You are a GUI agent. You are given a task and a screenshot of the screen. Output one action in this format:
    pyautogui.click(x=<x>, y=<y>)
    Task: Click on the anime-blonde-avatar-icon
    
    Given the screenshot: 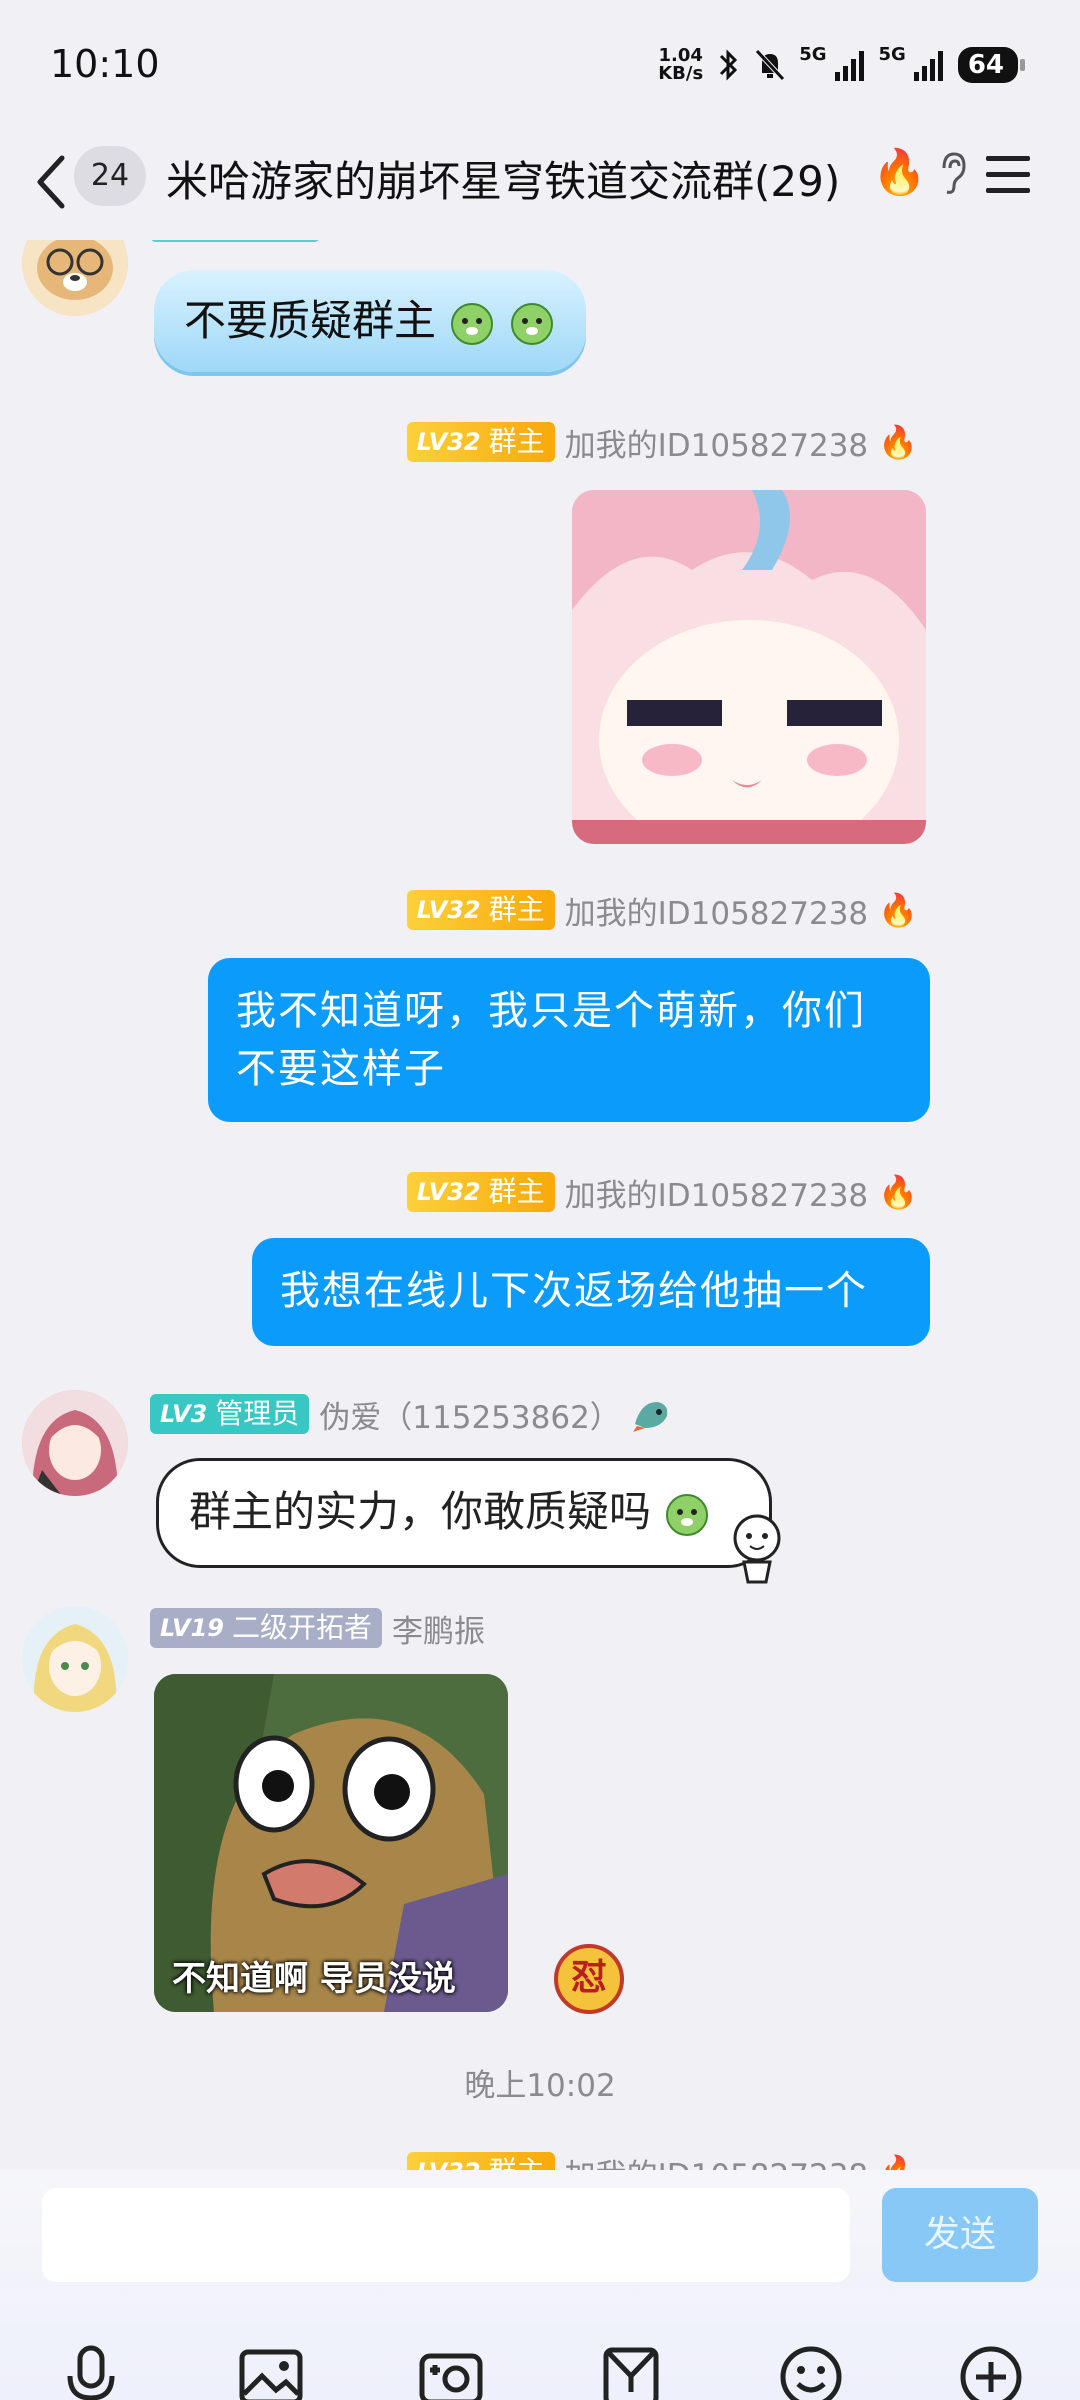 What is the action you would take?
    pyautogui.click(x=75, y=1659)
    